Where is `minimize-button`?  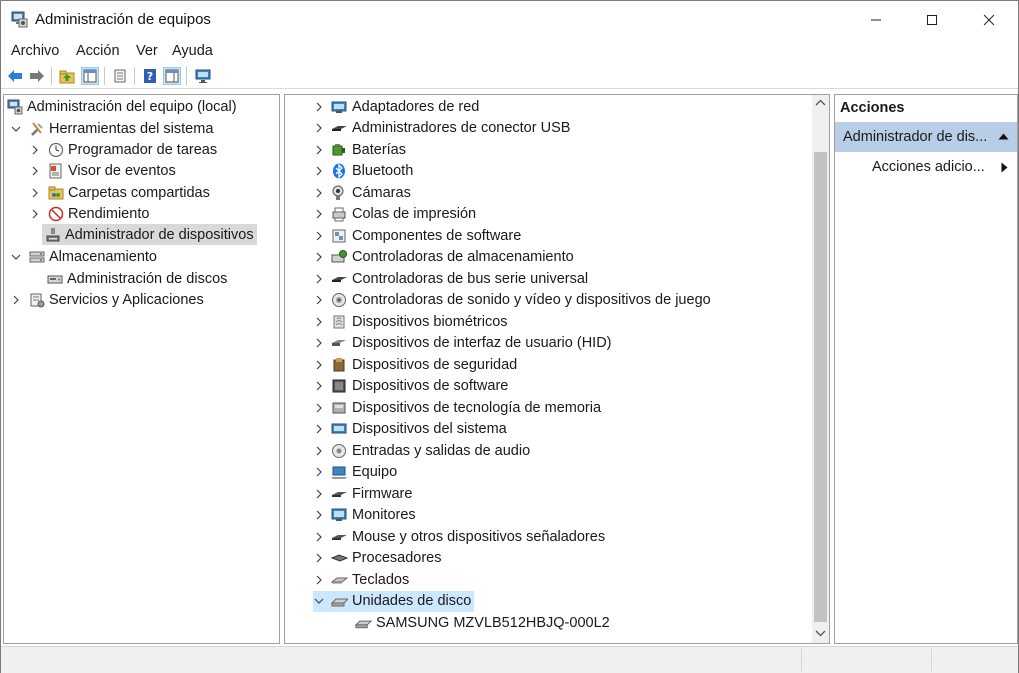 minimize-button is located at coordinates (876, 19).